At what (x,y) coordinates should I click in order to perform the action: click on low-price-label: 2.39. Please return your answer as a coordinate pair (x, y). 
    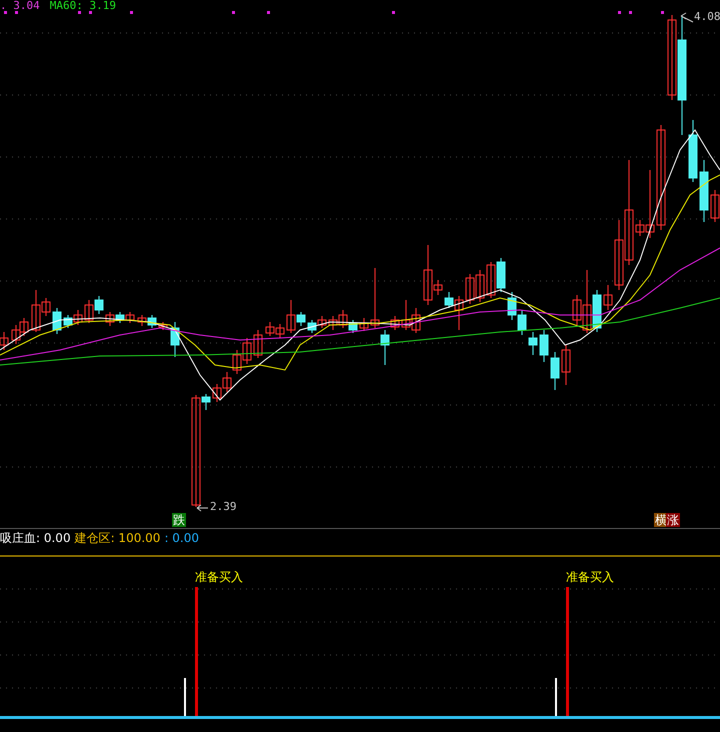
    Looking at the image, I should click on (223, 506).